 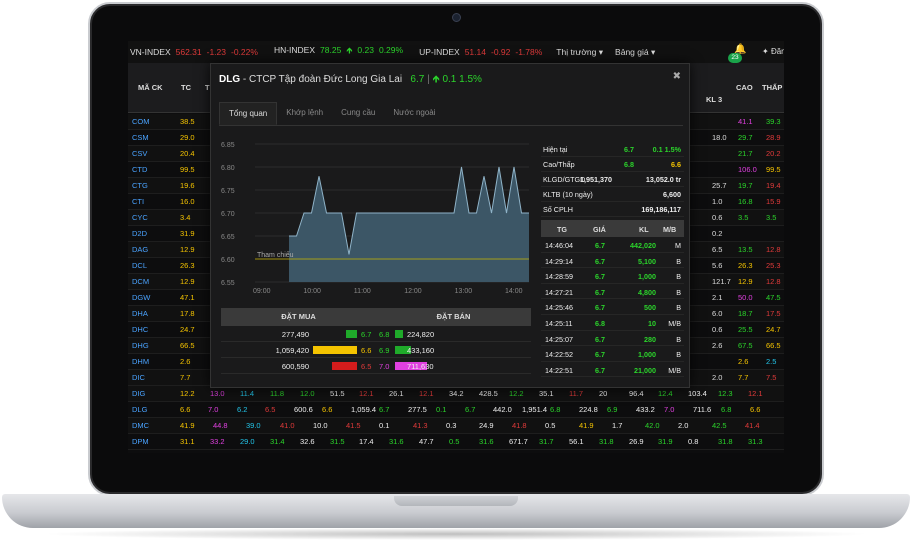 I want to click on y-tick-label: 6.85, so click(x=228, y=145).